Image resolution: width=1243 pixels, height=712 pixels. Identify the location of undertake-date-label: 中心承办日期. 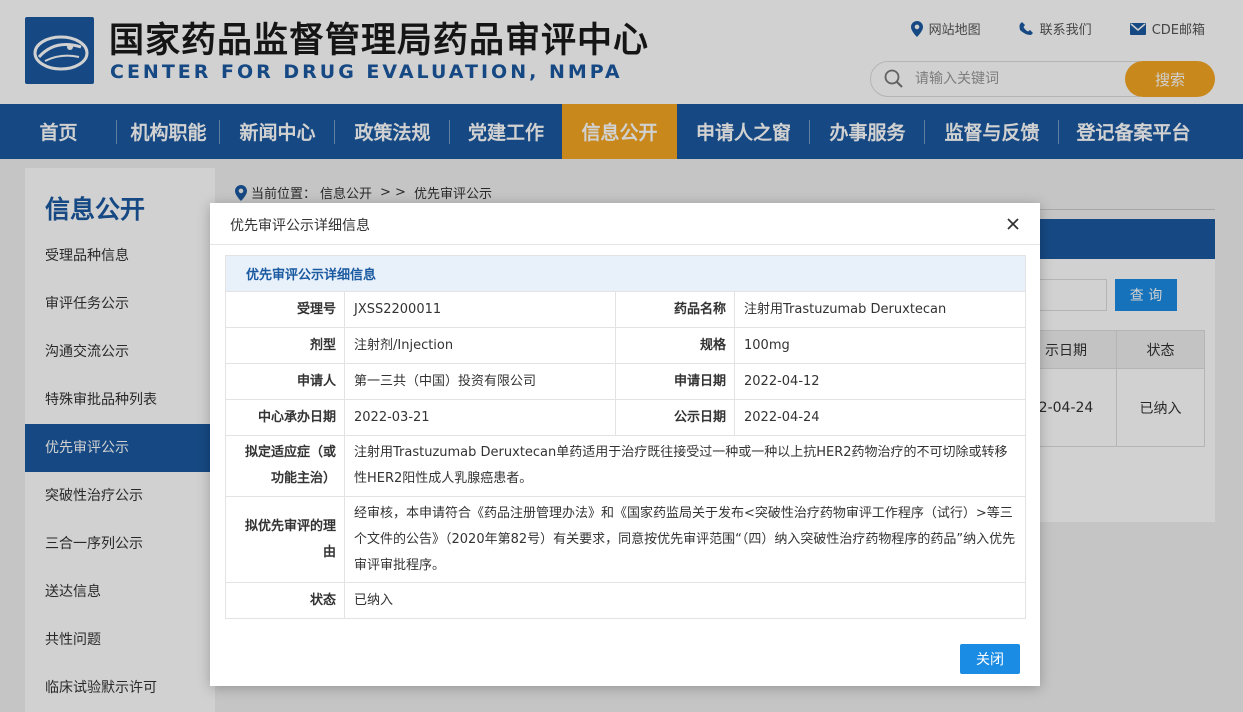
(285, 417).